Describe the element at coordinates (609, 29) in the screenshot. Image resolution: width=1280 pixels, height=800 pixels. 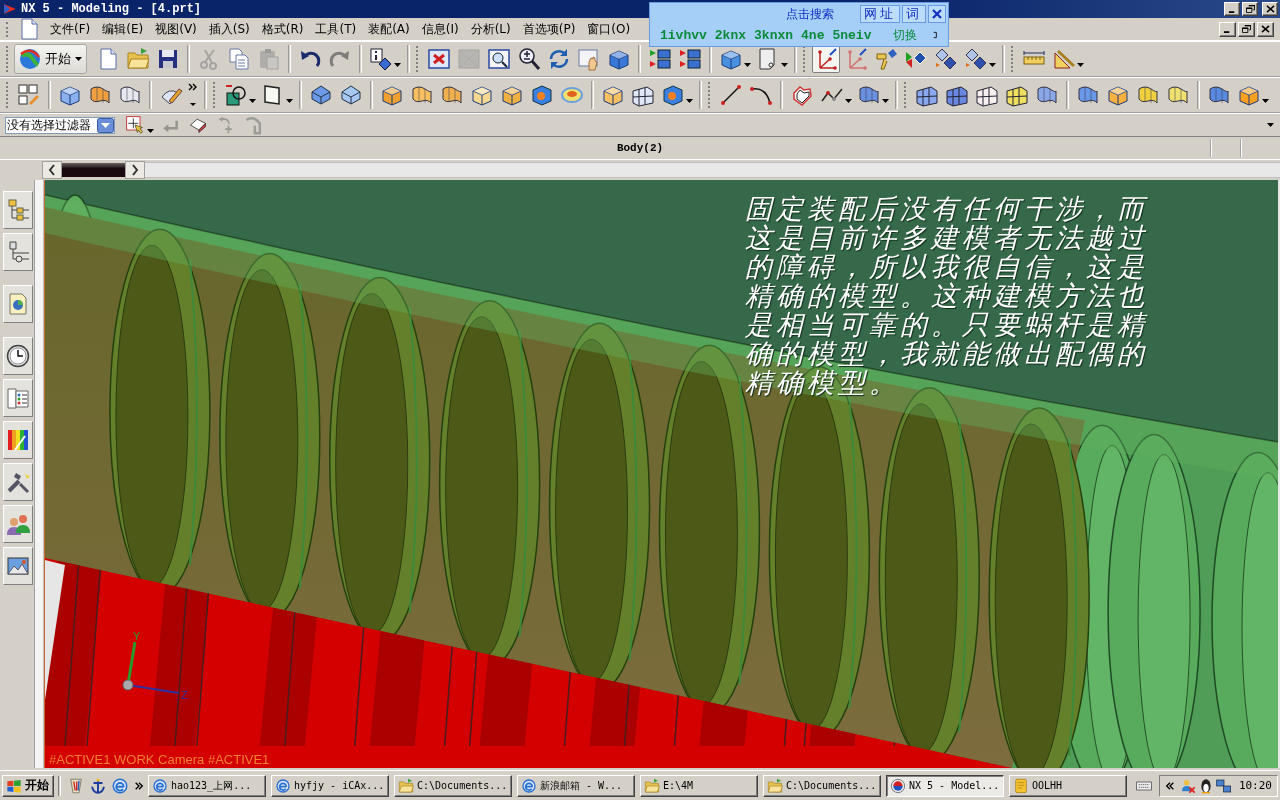
I see `menu-item: 窗口(O)` at that location.